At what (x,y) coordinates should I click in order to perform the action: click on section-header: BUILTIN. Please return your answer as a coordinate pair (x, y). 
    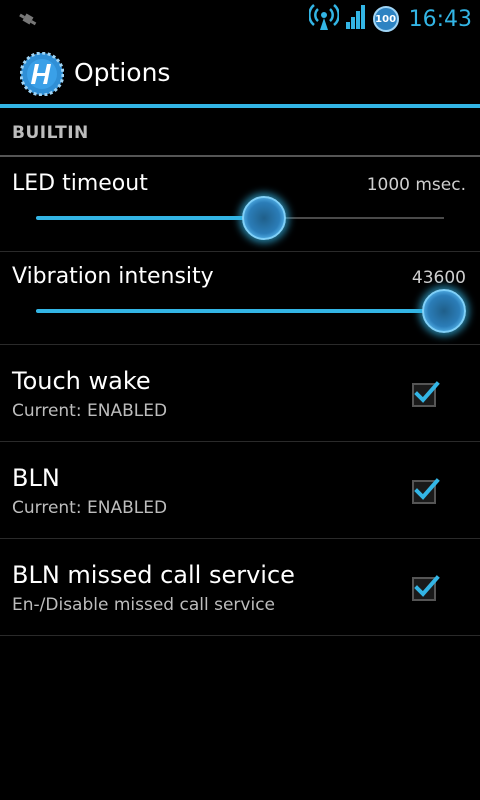
    Looking at the image, I should click on (240, 134).